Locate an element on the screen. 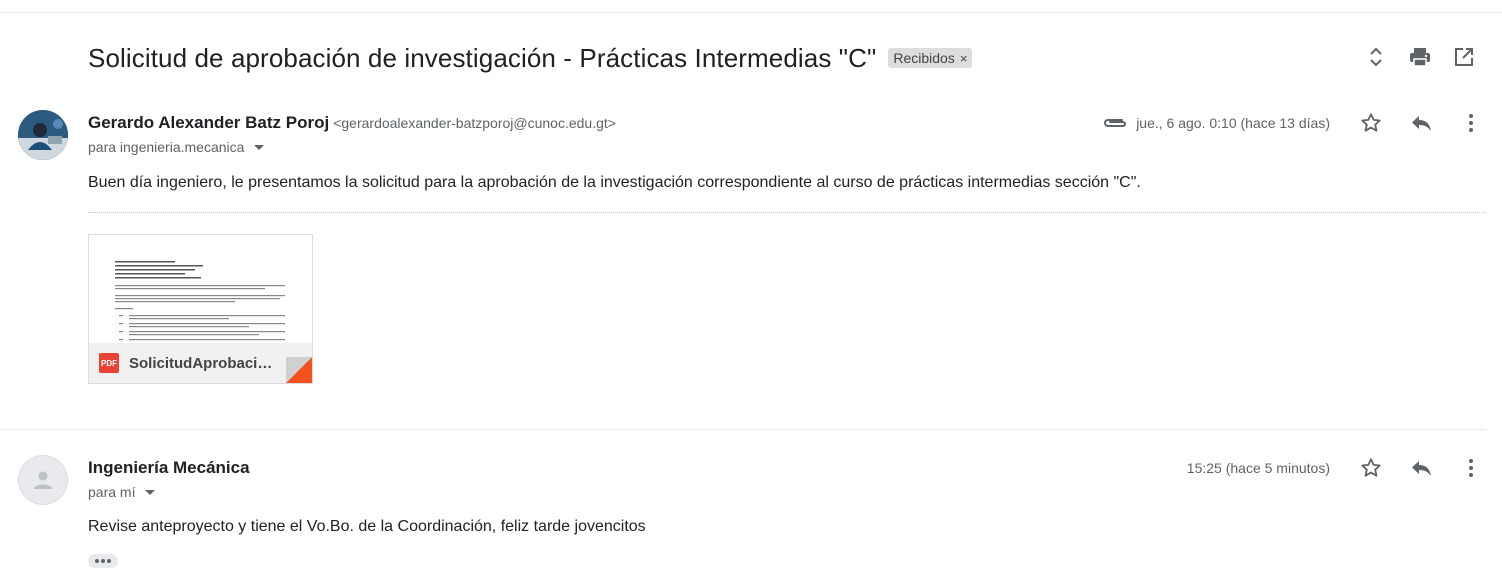  recipient-line: para ingenieria.mecanica is located at coordinates (176, 147).